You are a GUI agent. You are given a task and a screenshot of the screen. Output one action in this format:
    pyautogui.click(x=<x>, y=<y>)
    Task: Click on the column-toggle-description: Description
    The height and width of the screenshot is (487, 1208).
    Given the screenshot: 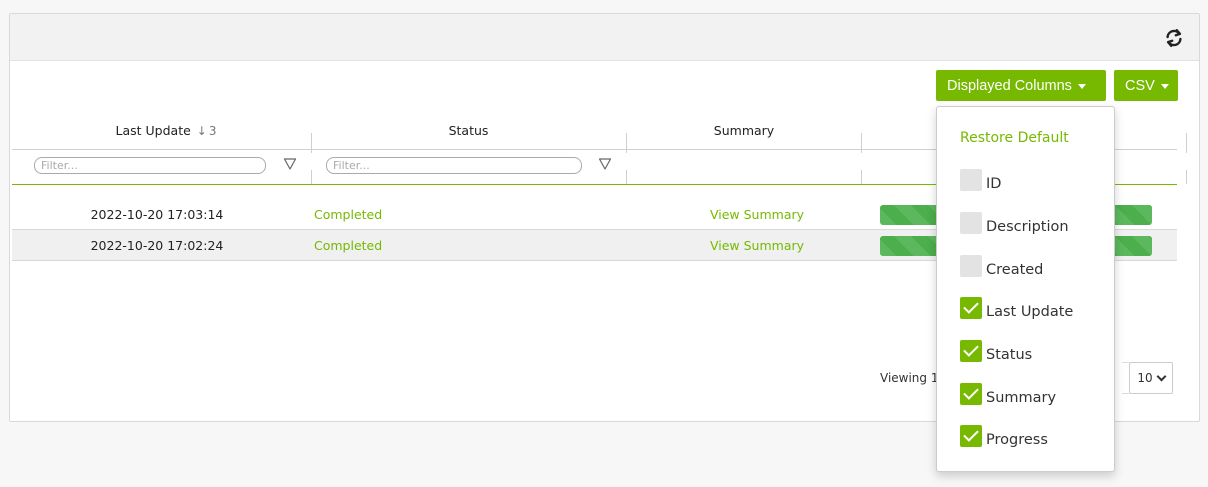 What is the action you would take?
    pyautogui.click(x=1014, y=223)
    